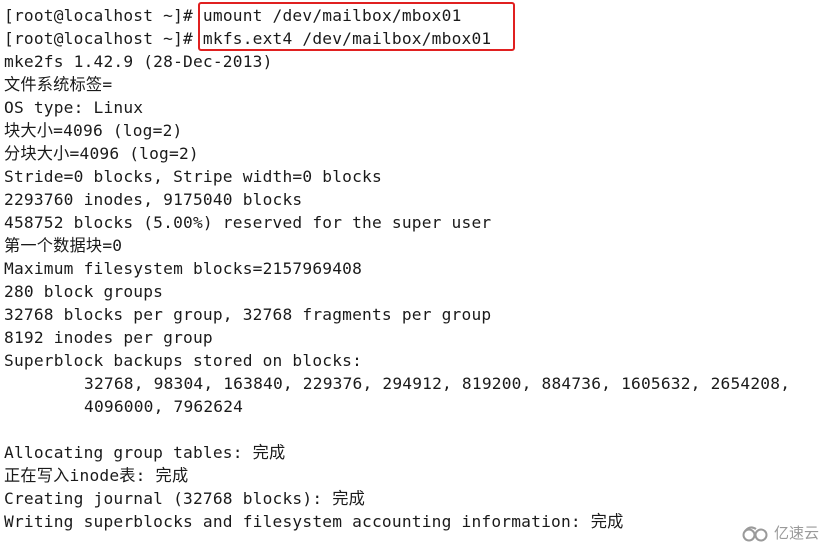  I want to click on cloud-logo-icon, so click(756, 533).